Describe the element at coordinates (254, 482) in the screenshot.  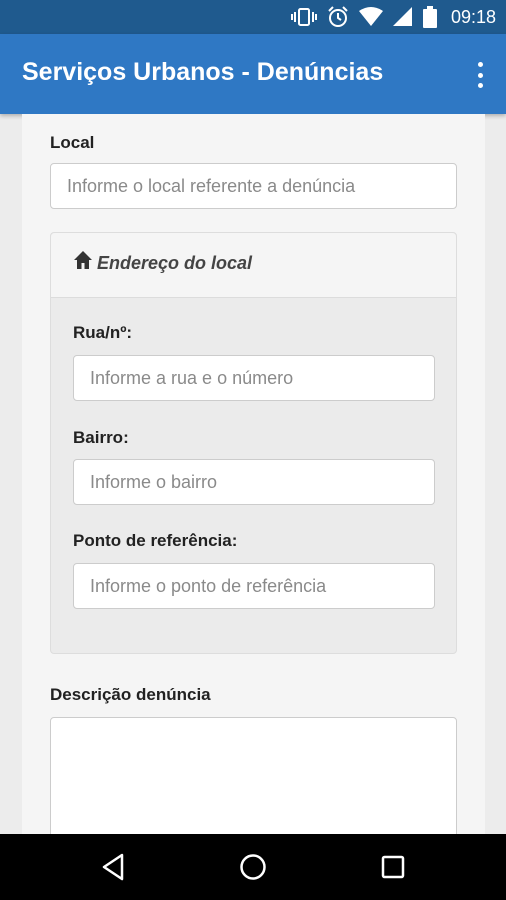
I see `neighborhood-input` at that location.